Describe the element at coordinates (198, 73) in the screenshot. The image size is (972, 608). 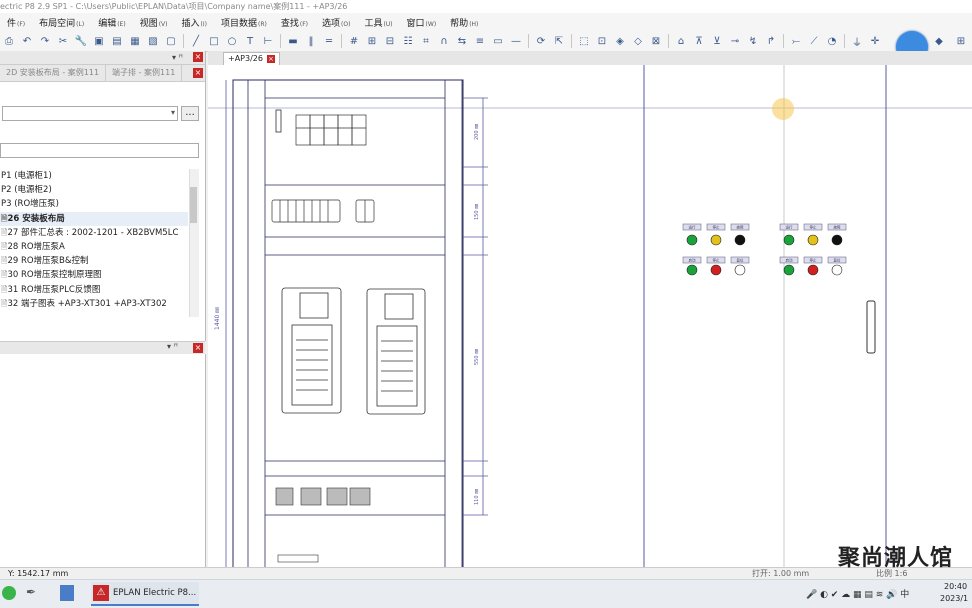
I see `tabs-close-icon: ×` at that location.